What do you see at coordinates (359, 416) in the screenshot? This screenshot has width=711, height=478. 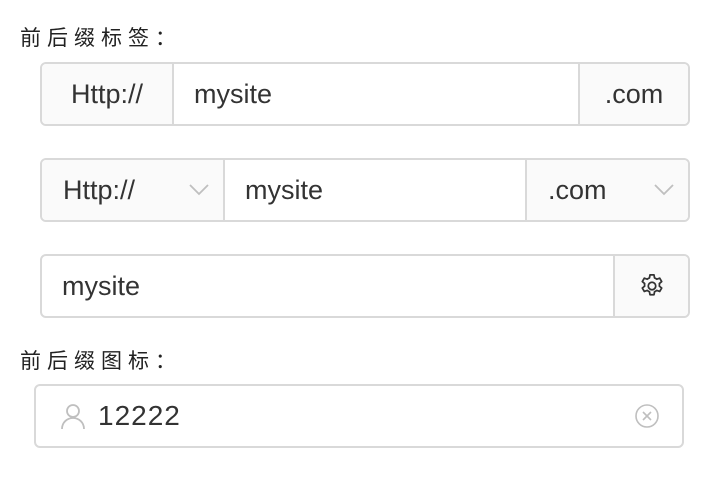 I see `icon-input: 12222` at bounding box center [359, 416].